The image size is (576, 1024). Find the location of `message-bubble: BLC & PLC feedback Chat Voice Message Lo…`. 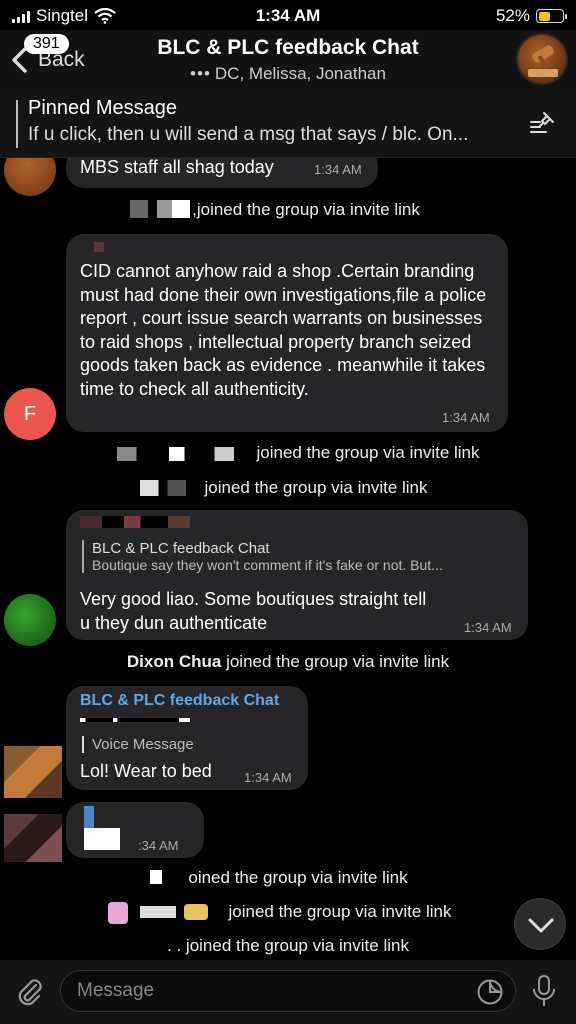

message-bubble: BLC & PLC feedback Chat Voice Message Lo… is located at coordinates (187, 738).